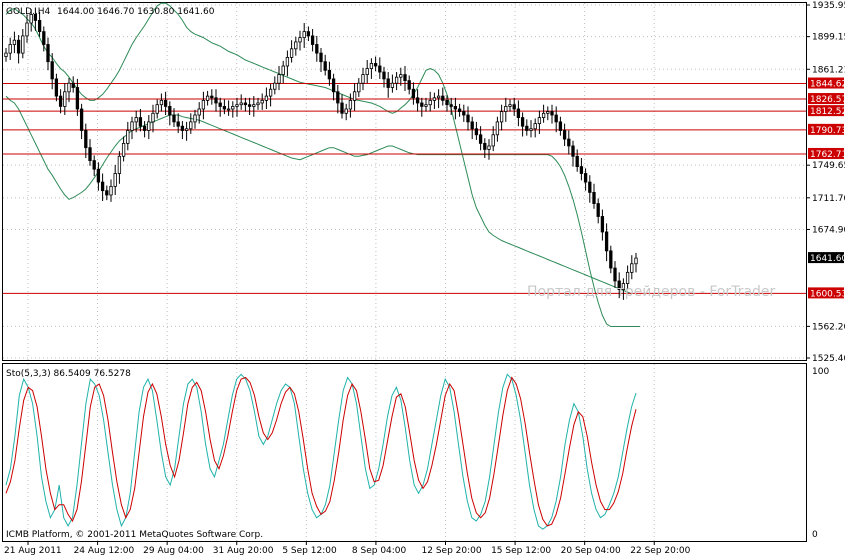  Describe the element at coordinates (827, 112) in the screenshot. I see `level-price-label: 1812.52` at that location.